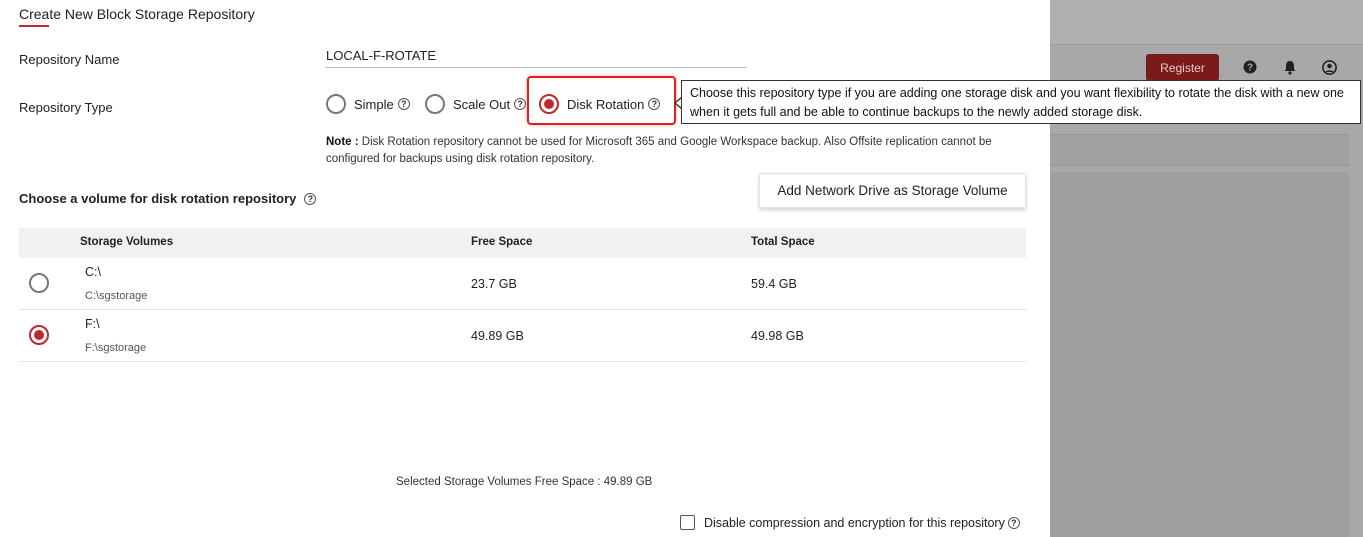  What do you see at coordinates (1199, 150) in the screenshot?
I see `background-panel` at bounding box center [1199, 150].